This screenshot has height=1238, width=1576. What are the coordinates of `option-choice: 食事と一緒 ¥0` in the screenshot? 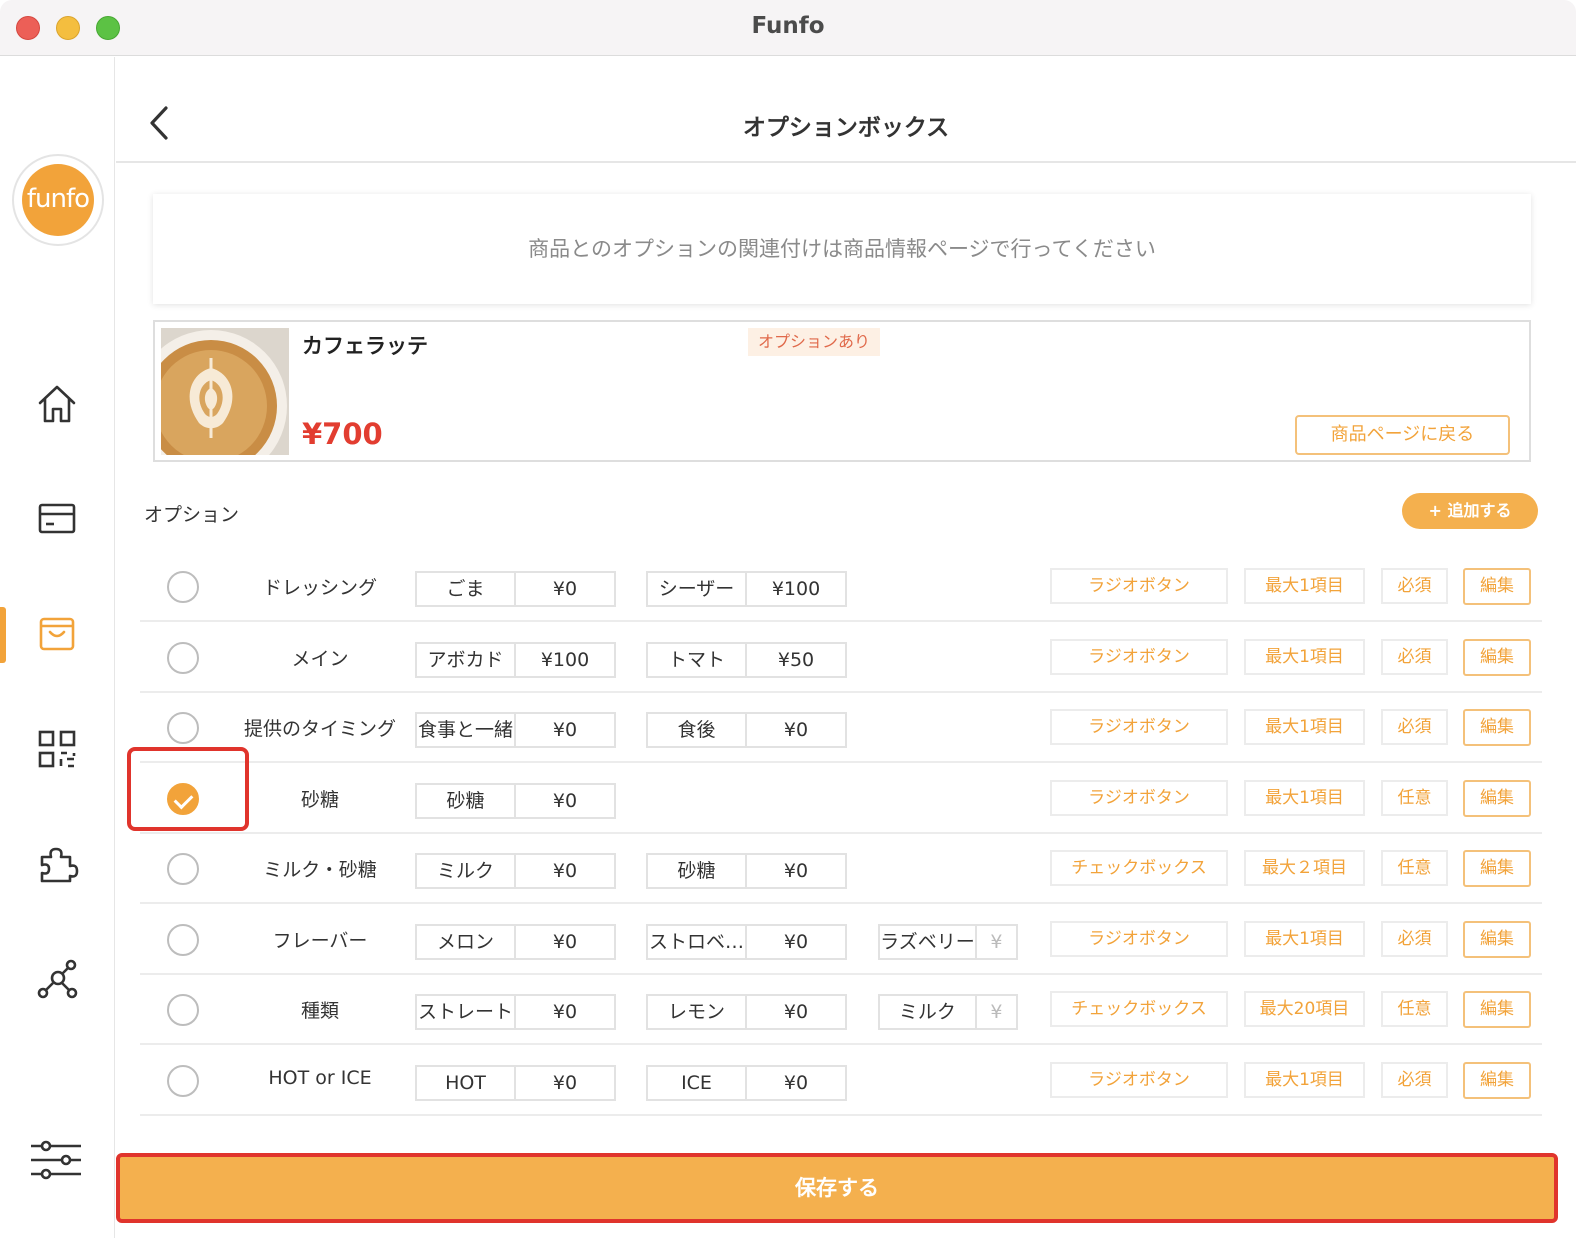 It's located at (515, 730).